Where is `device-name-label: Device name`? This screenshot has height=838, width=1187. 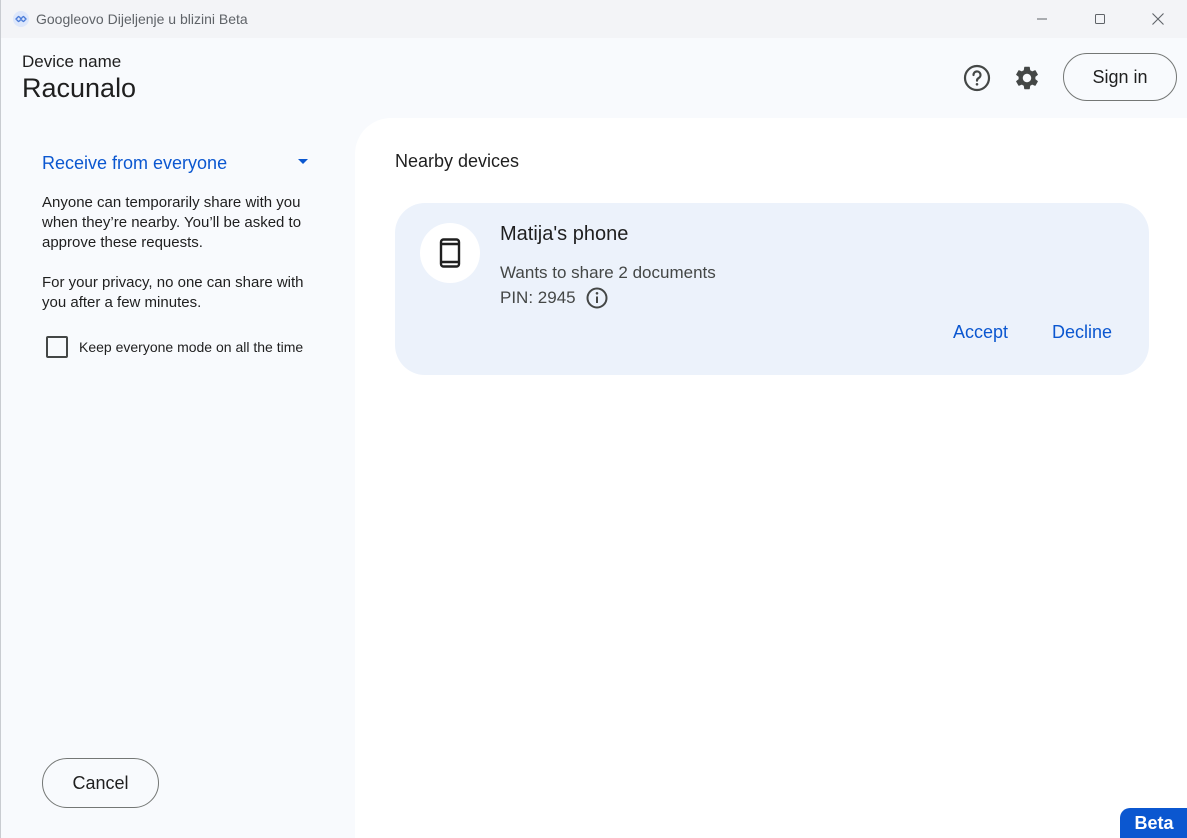 device-name-label: Device name is located at coordinates (72, 61).